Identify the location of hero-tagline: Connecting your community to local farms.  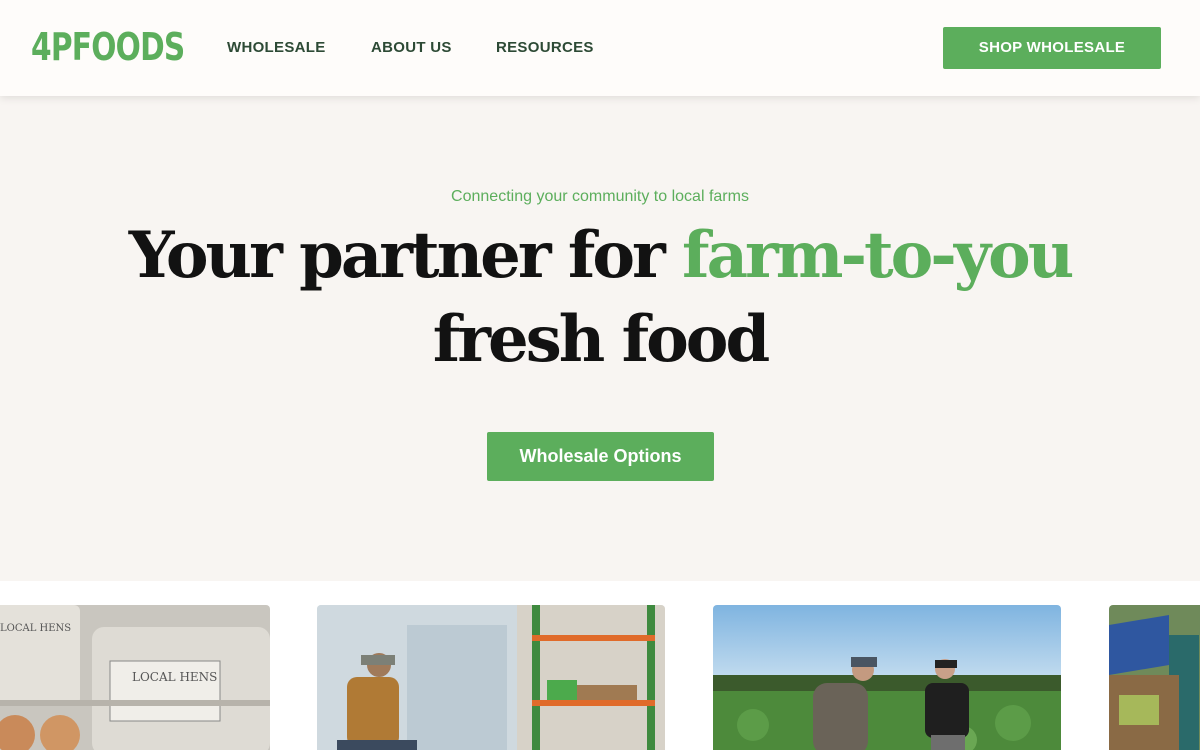
(600, 196).